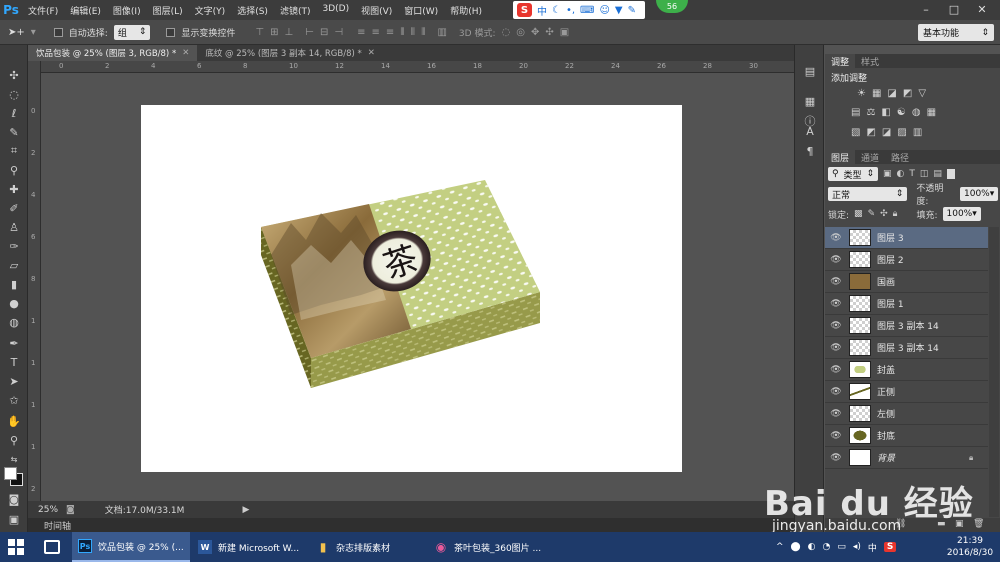 This screenshot has width=1000, height=562. What do you see at coordinates (413, 32) in the screenshot?
I see `distribute-hcenter-icon: ⦀` at bounding box center [413, 32].